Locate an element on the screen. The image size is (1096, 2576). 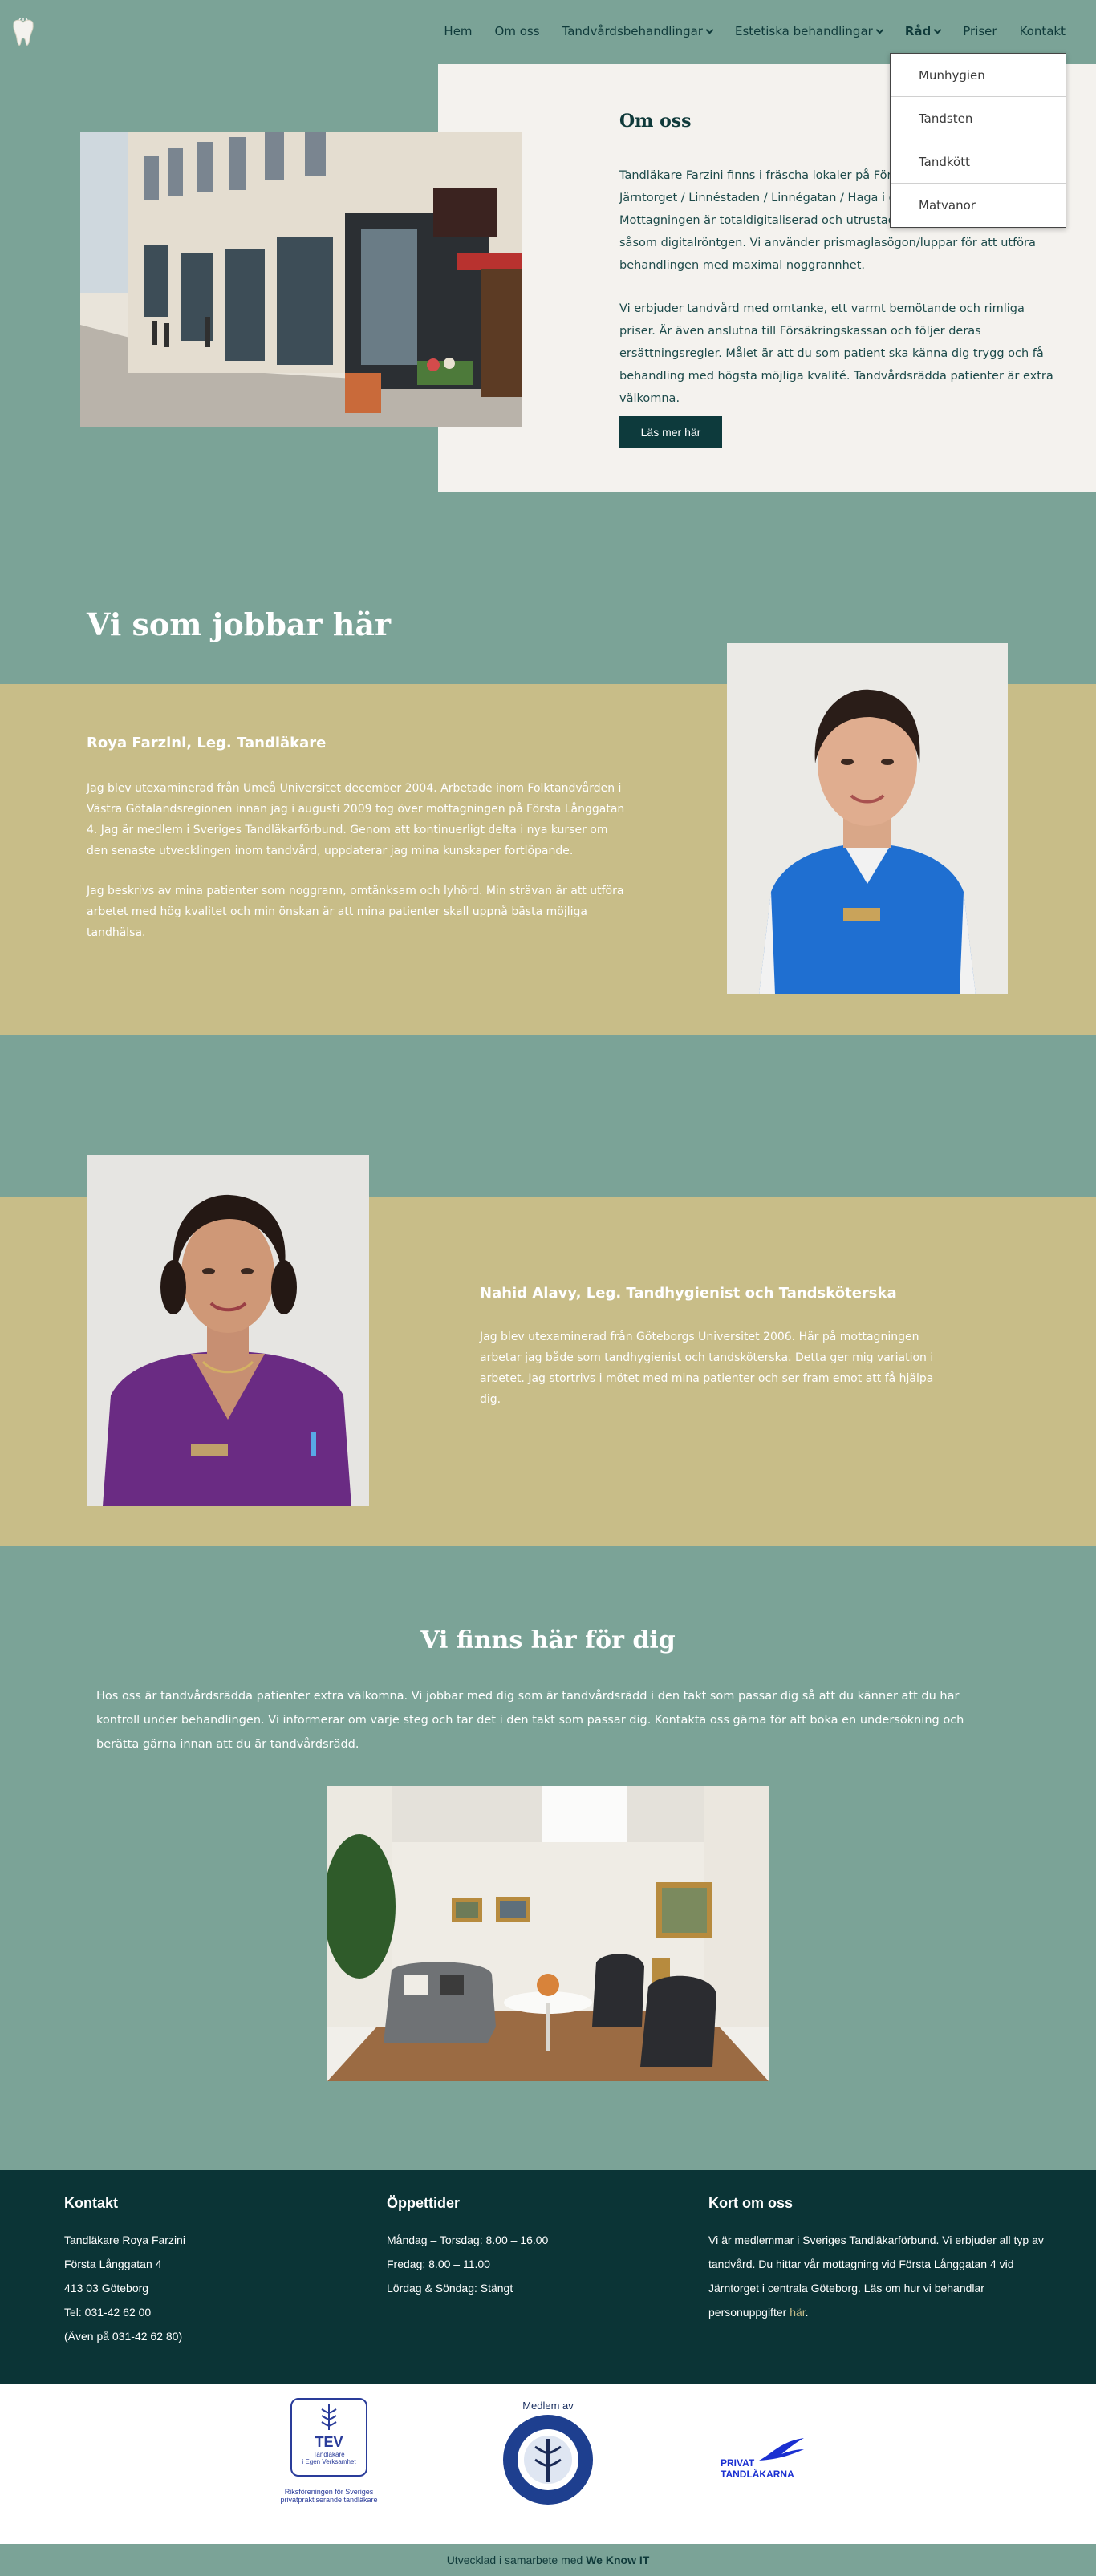
tev-caption: privatpraktiserande tandläkare is located at coordinates (329, 2500).